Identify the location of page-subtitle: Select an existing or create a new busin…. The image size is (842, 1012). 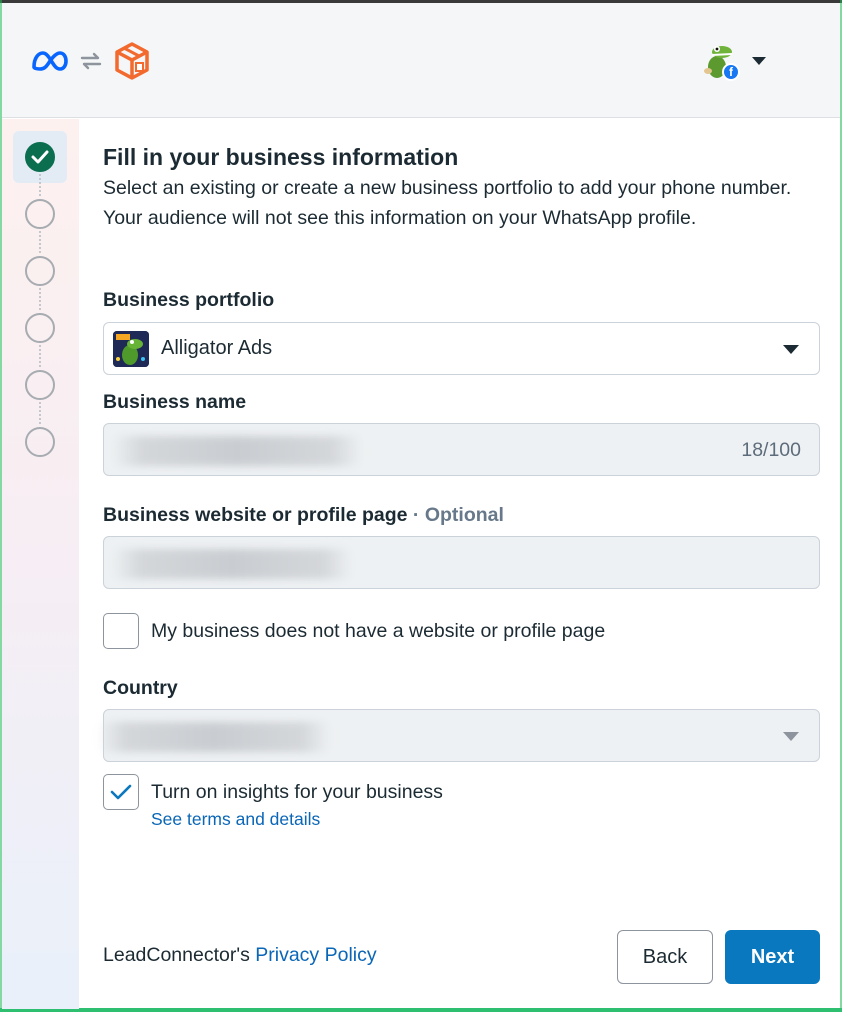
(447, 203).